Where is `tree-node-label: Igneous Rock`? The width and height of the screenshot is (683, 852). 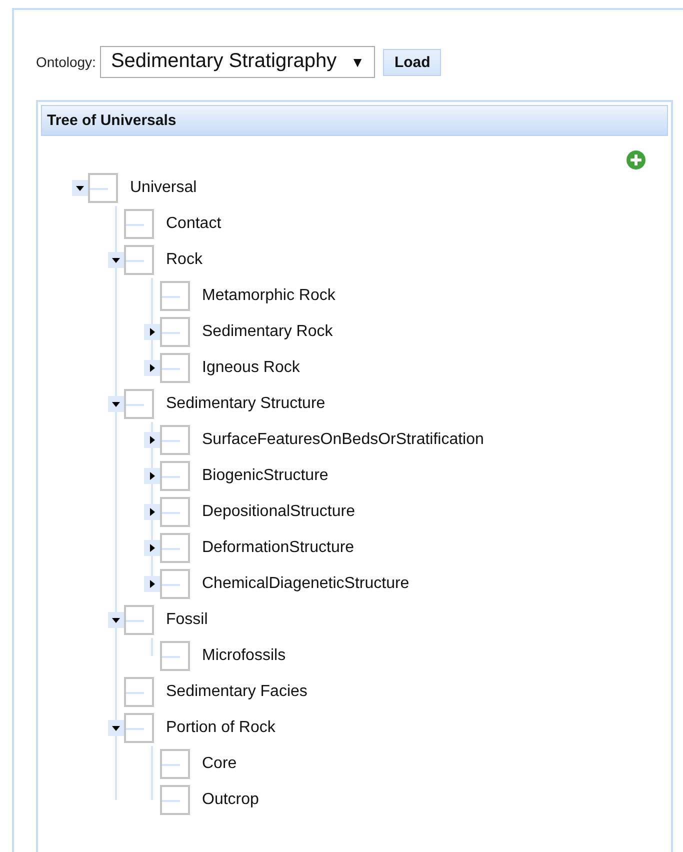 tree-node-label: Igneous Rock is located at coordinates (251, 368).